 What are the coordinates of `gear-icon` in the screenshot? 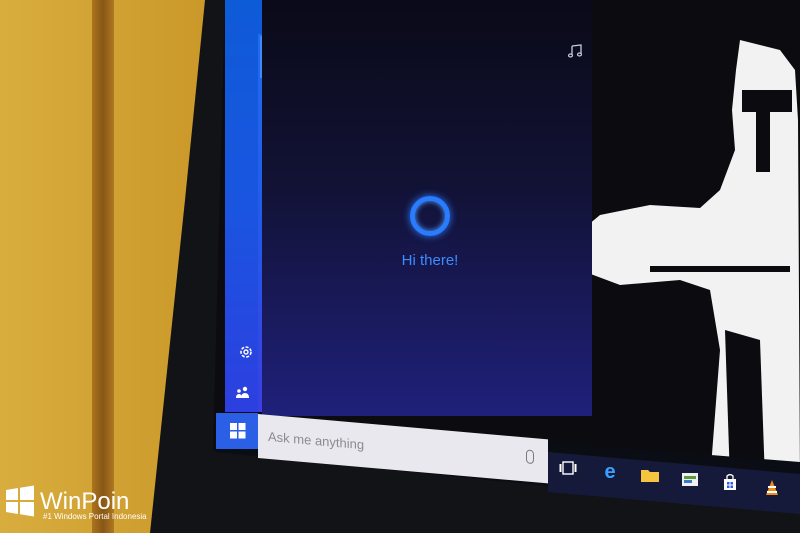 It's located at (246, 352).